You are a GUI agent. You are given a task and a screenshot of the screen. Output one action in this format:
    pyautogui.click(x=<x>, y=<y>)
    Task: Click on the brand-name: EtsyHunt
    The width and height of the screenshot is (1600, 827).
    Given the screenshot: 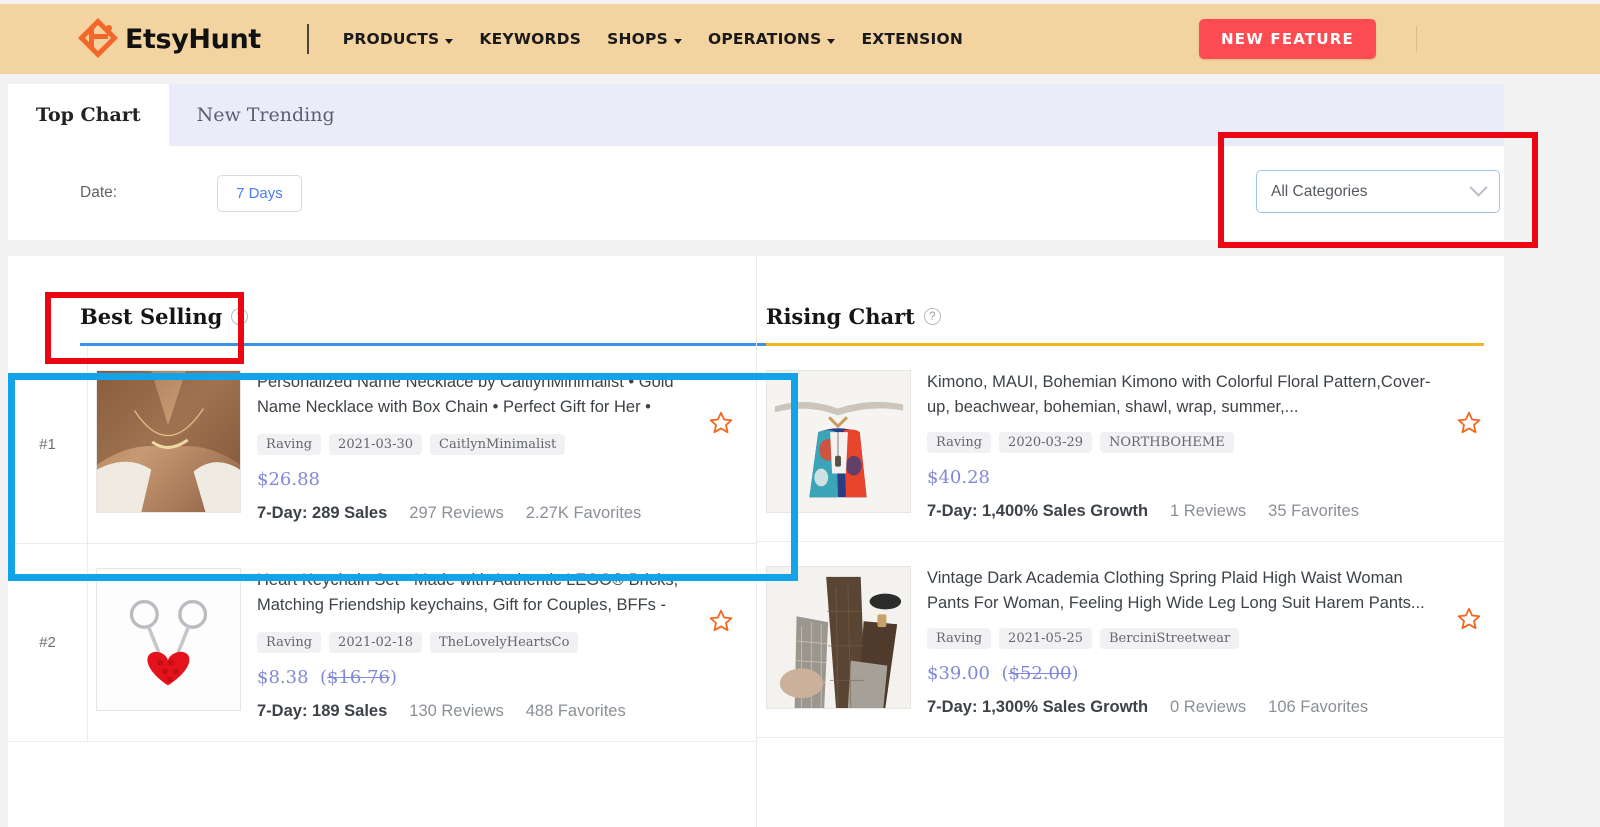 What is the action you would take?
    pyautogui.click(x=193, y=39)
    